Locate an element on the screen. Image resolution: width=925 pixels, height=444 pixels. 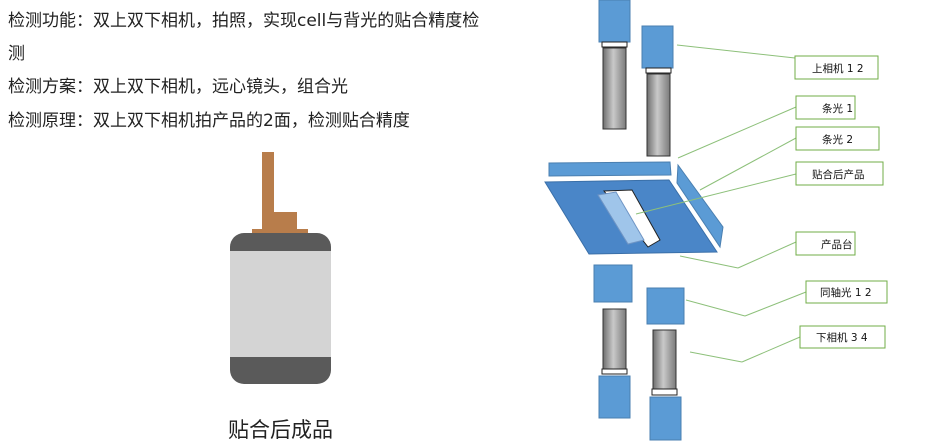
svg-text: 条光 1 is located at coordinates (837, 108).